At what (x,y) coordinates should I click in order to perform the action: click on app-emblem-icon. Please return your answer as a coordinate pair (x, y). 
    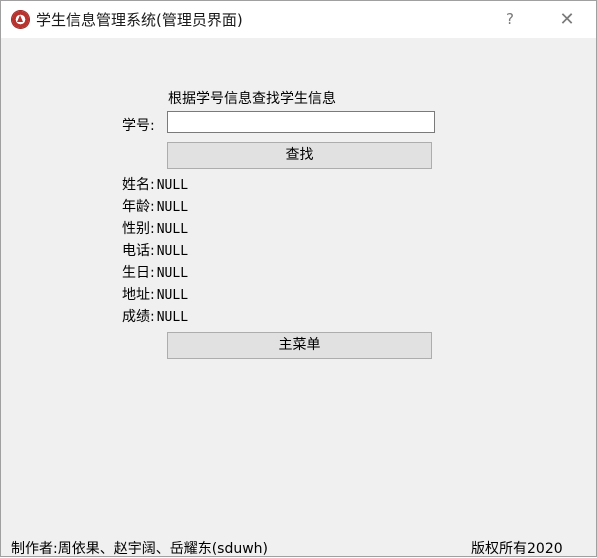
    Looking at the image, I should click on (20, 19).